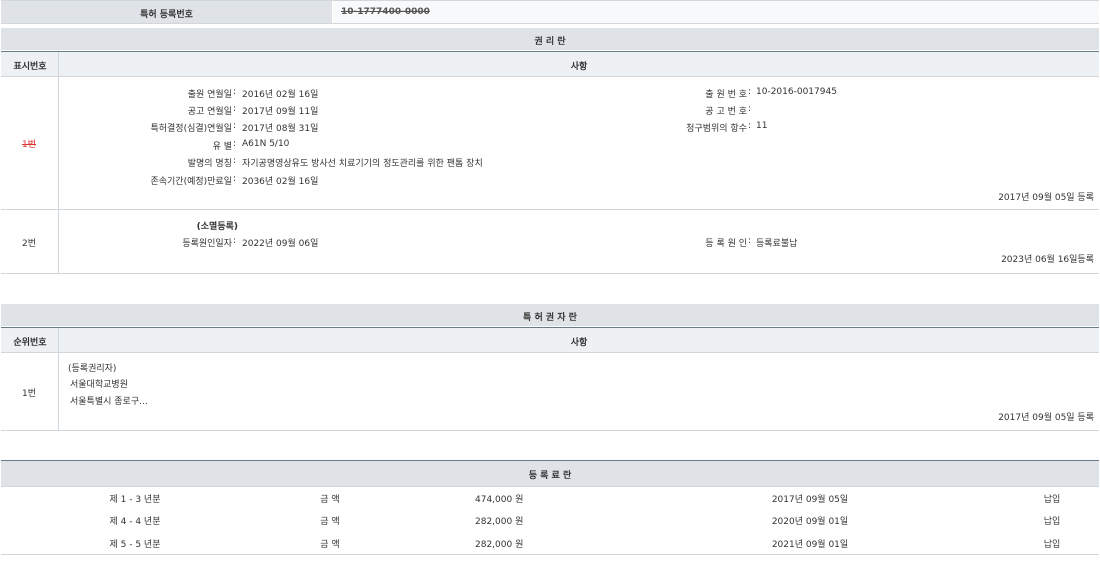  I want to click on field-value: 2022년 09월 06일, so click(280, 242).